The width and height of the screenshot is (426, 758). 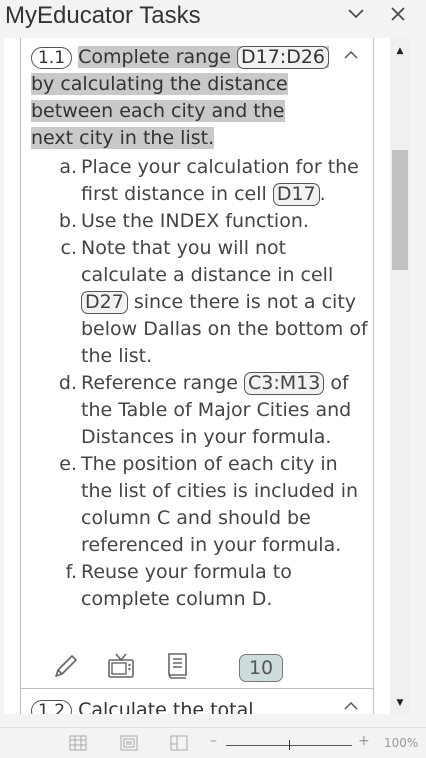 What do you see at coordinates (65, 666) in the screenshot?
I see `pencil-icon` at bounding box center [65, 666].